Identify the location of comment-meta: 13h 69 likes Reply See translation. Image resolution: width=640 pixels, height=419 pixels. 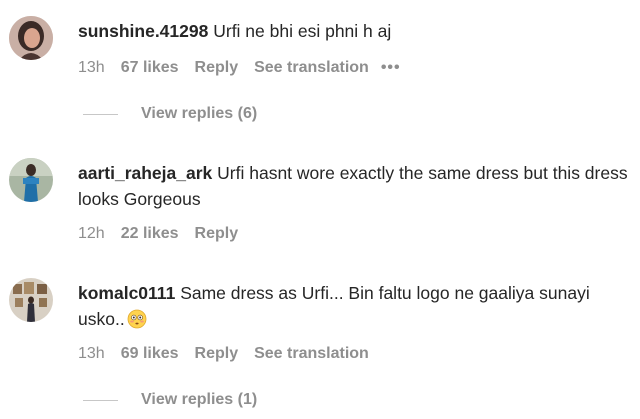
(354, 354).